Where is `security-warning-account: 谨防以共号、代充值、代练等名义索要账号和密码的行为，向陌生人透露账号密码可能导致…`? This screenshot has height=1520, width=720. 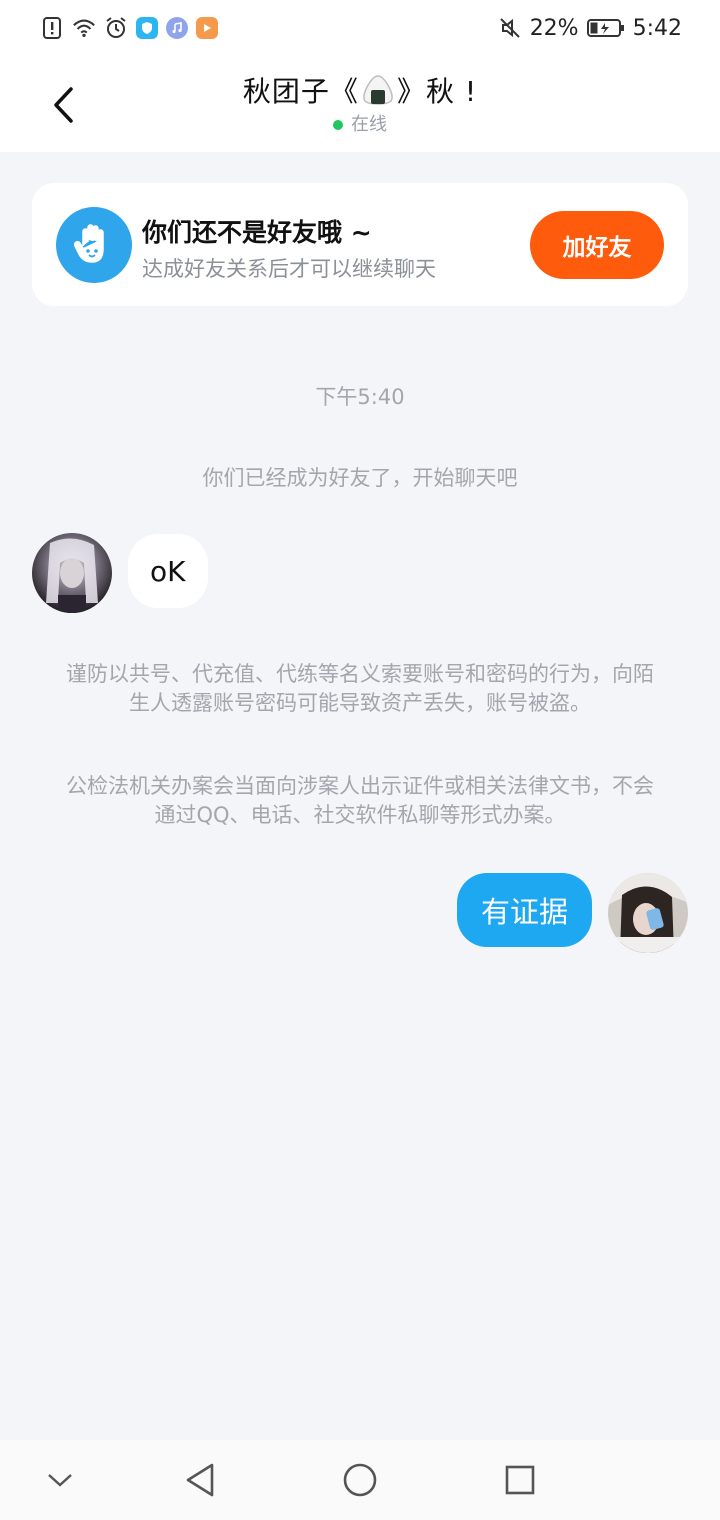
security-warning-account: 谨防以共号、代充值、代练等名义索要账号和密码的行为，向陌生人透露账号密码可能导致… is located at coordinates (360, 688).